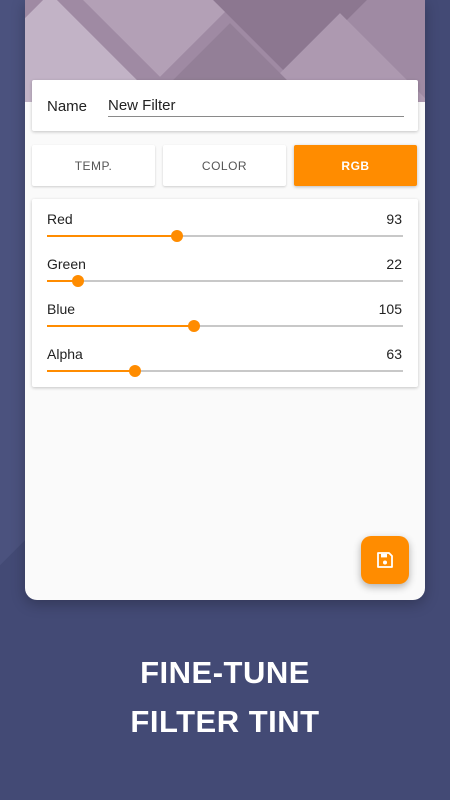 The width and height of the screenshot is (450, 800). What do you see at coordinates (225, 356) in the screenshot?
I see `slider-row-alpha: Alpha 63` at bounding box center [225, 356].